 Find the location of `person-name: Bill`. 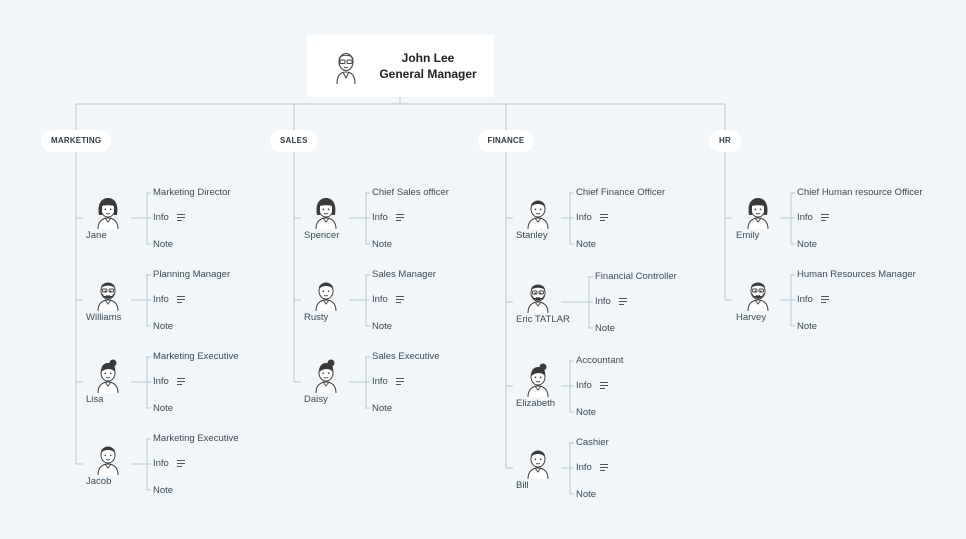

person-name: Bill is located at coordinates (522, 485).